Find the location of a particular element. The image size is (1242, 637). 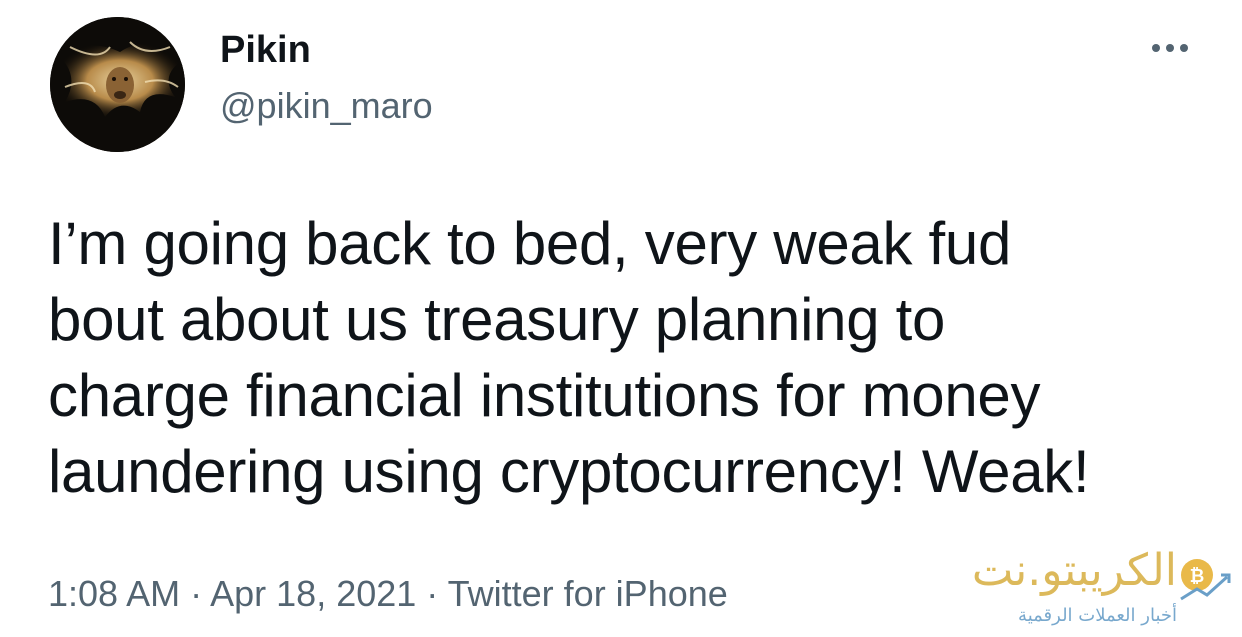

watermark: الكريبتو.نت أخبار العملات الرقمية ₿ is located at coordinates (1070, 590).